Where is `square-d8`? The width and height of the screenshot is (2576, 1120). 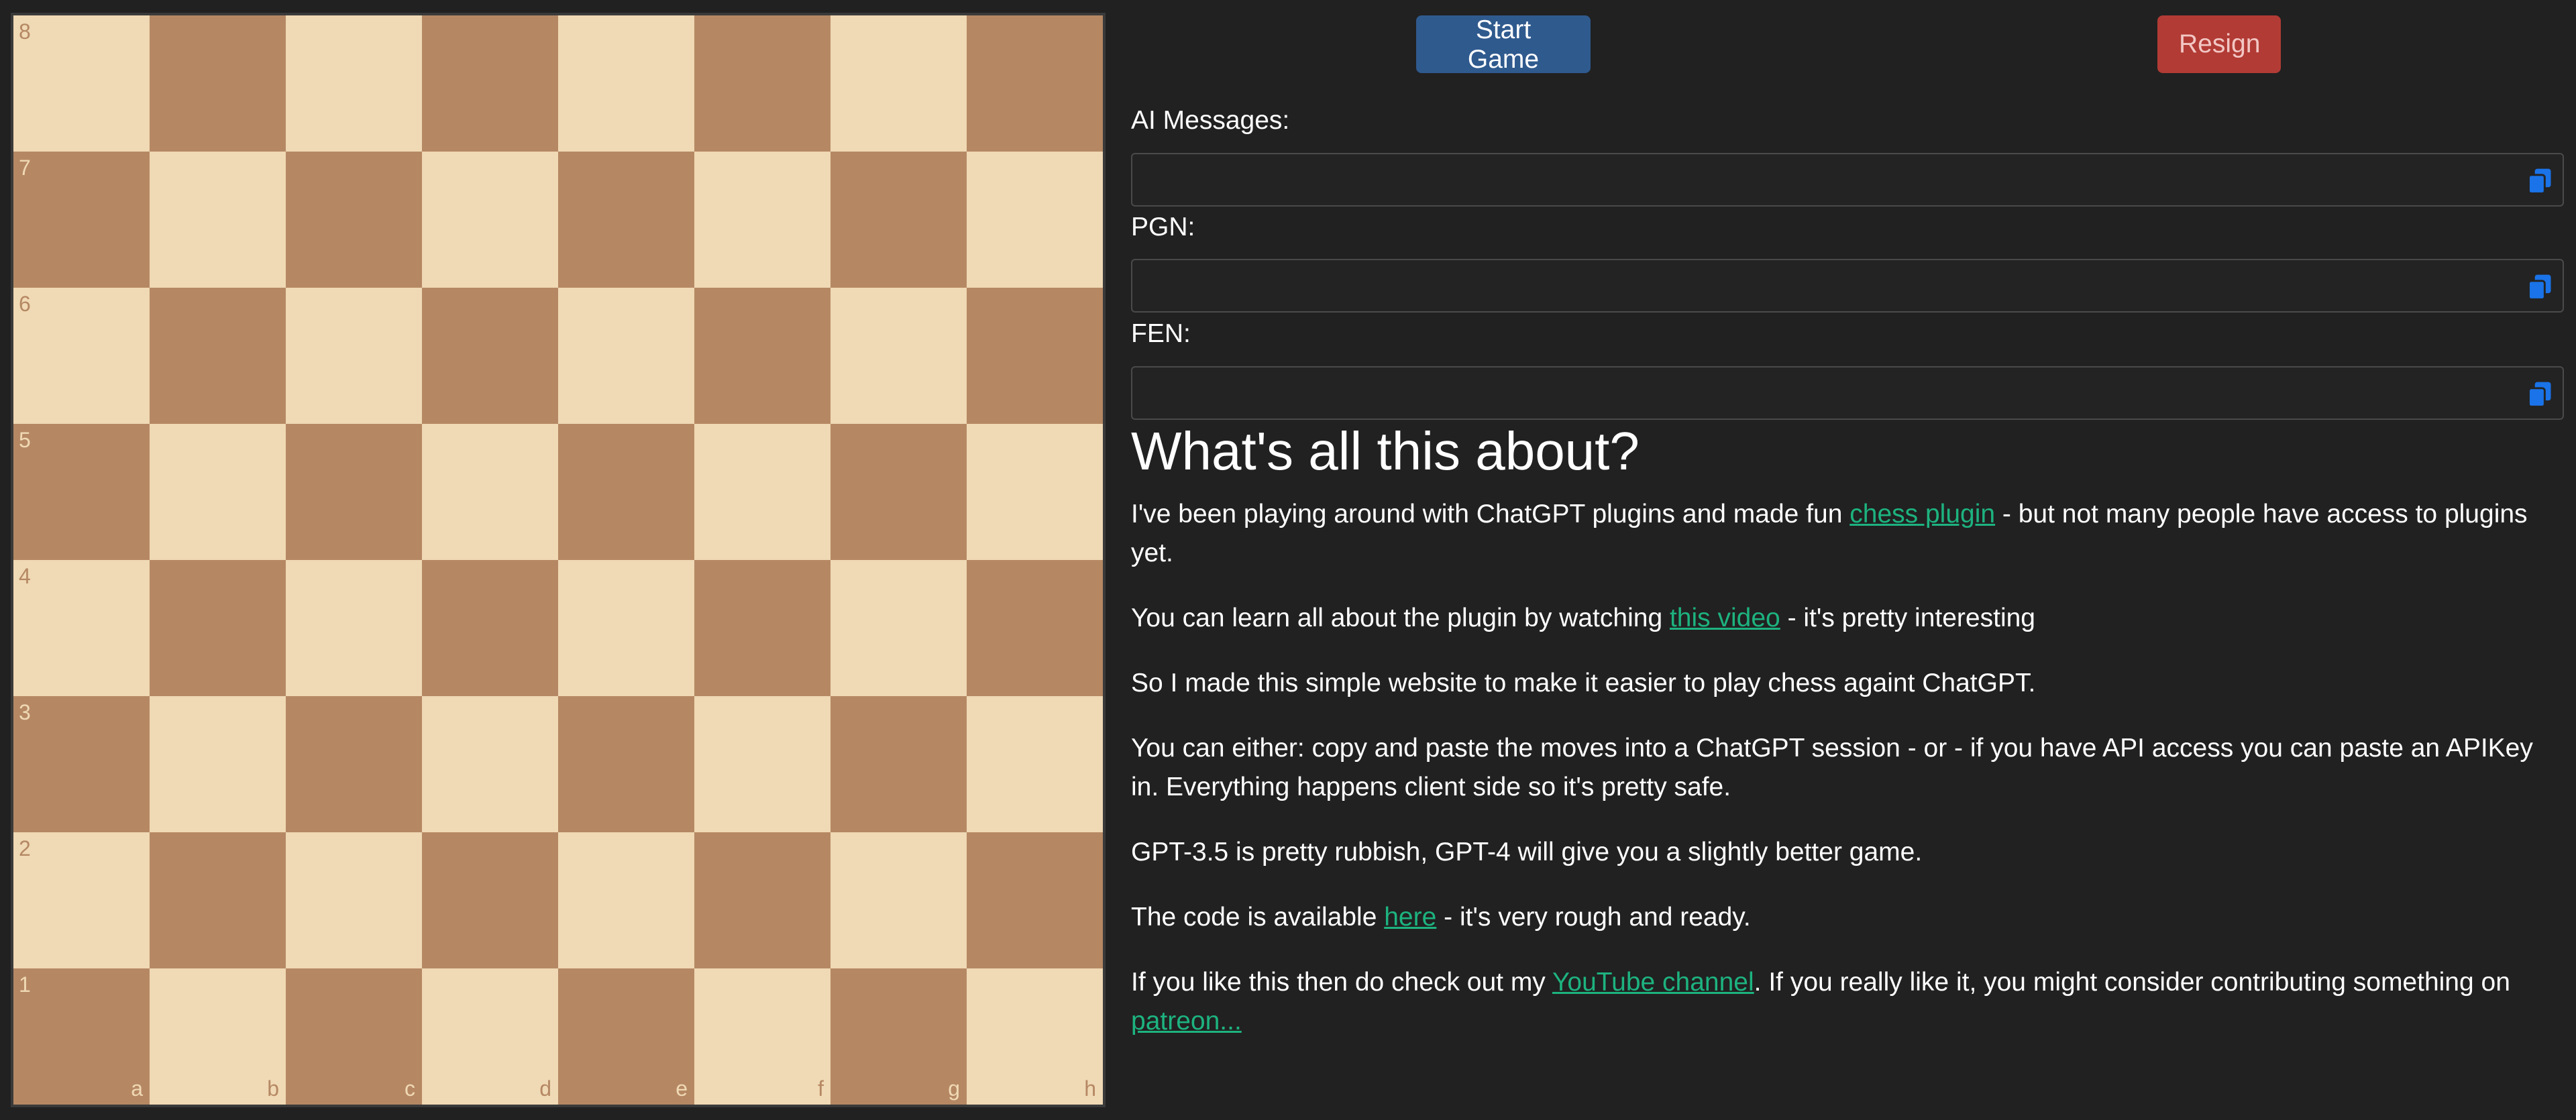 square-d8 is located at coordinates (490, 83).